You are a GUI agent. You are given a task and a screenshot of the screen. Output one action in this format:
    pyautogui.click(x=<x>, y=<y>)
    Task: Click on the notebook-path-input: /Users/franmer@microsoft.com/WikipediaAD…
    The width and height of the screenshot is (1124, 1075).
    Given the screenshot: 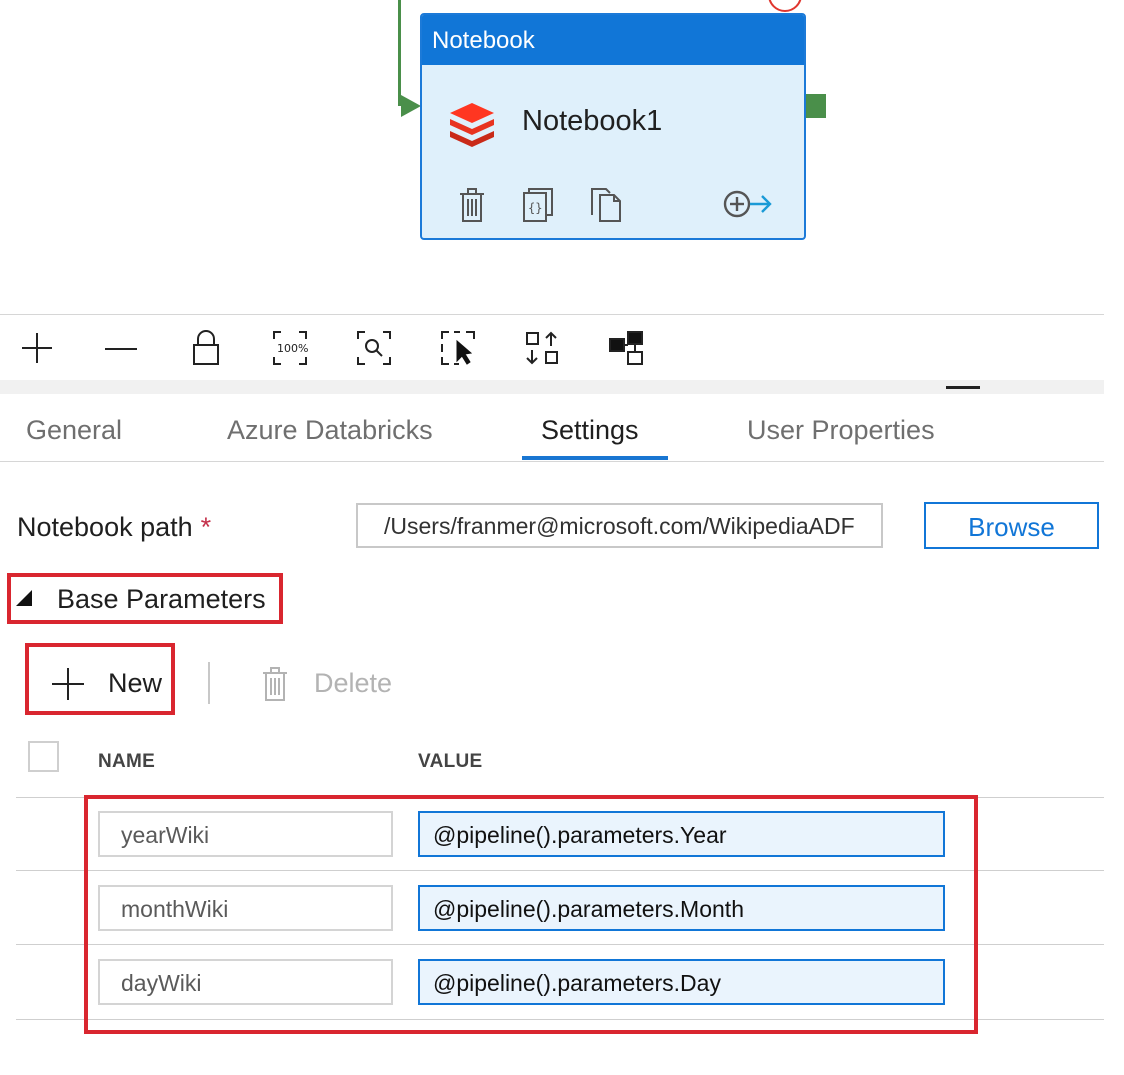 What is the action you would take?
    pyautogui.click(x=619, y=525)
    